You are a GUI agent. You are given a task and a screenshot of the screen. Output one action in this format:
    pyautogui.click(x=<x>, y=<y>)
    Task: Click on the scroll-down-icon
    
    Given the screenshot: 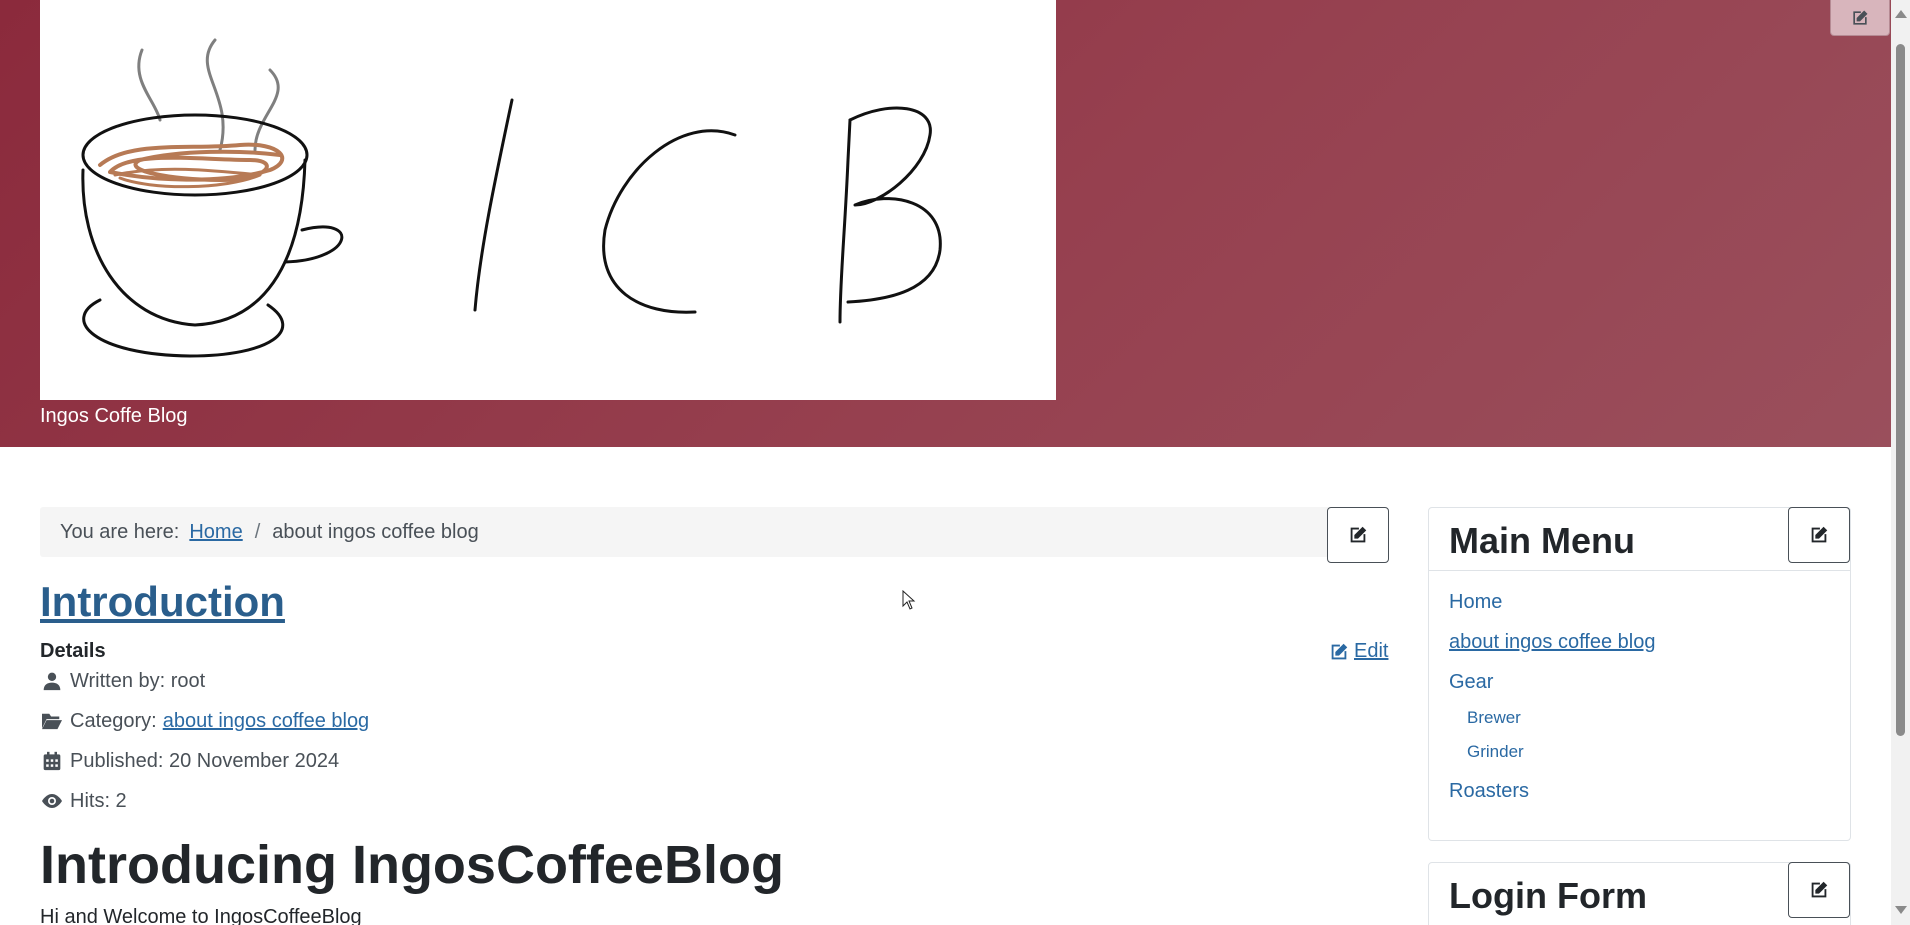 What is the action you would take?
    pyautogui.click(x=1901, y=910)
    